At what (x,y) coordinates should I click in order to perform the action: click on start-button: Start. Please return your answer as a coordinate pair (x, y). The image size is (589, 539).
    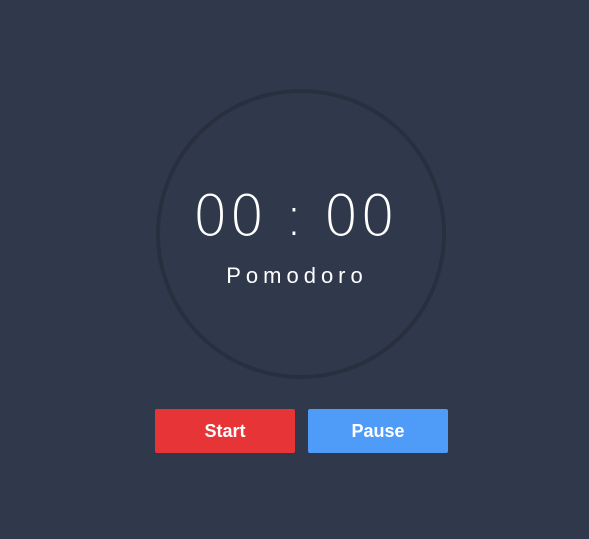
    Looking at the image, I should click on (225, 431).